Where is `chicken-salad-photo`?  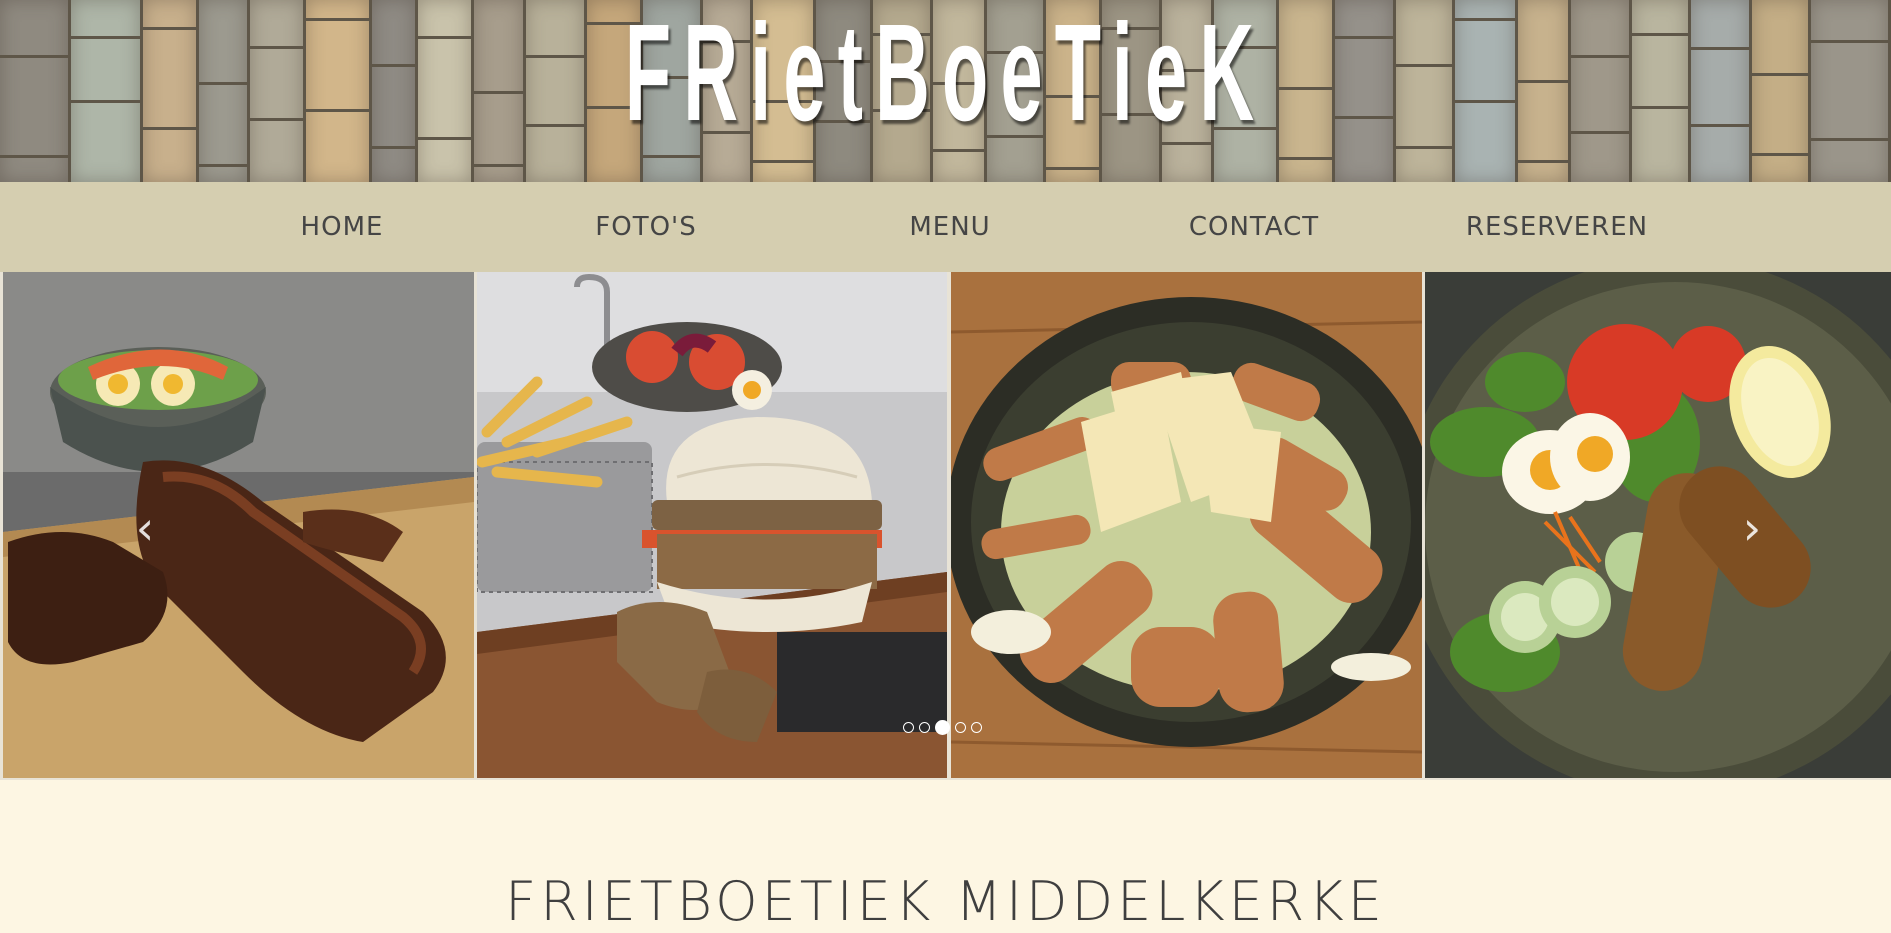
chicken-salad-photo is located at coordinates (1186, 525).